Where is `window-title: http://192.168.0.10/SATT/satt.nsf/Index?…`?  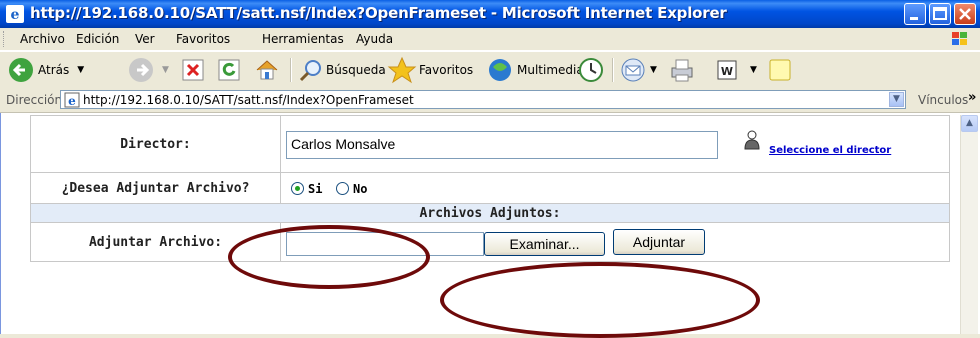
window-title: http://192.168.0.10/SATT/satt.nsf/Index?… is located at coordinates (378, 13).